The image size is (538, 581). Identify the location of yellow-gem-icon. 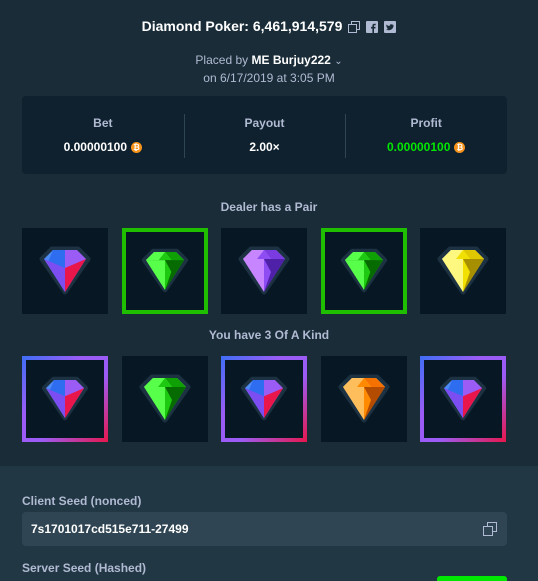
(463, 270).